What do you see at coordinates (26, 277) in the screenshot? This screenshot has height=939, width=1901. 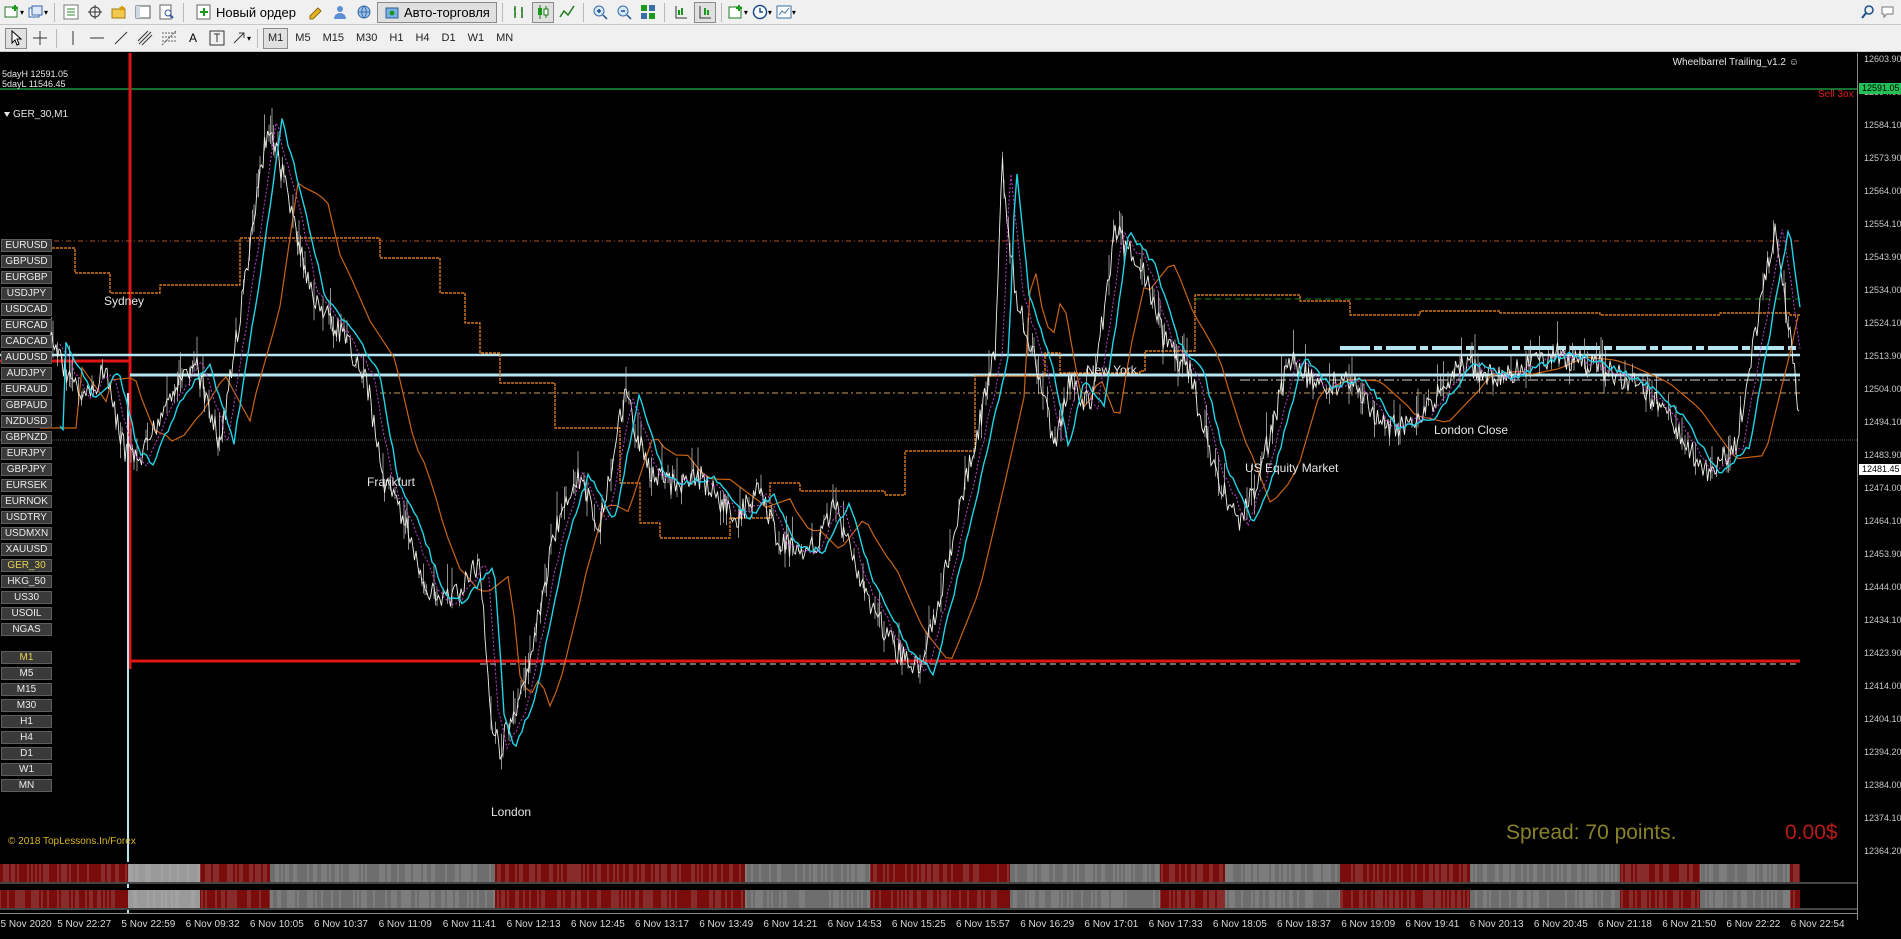 I see `symbol-button-eurgbp: EURGBP` at bounding box center [26, 277].